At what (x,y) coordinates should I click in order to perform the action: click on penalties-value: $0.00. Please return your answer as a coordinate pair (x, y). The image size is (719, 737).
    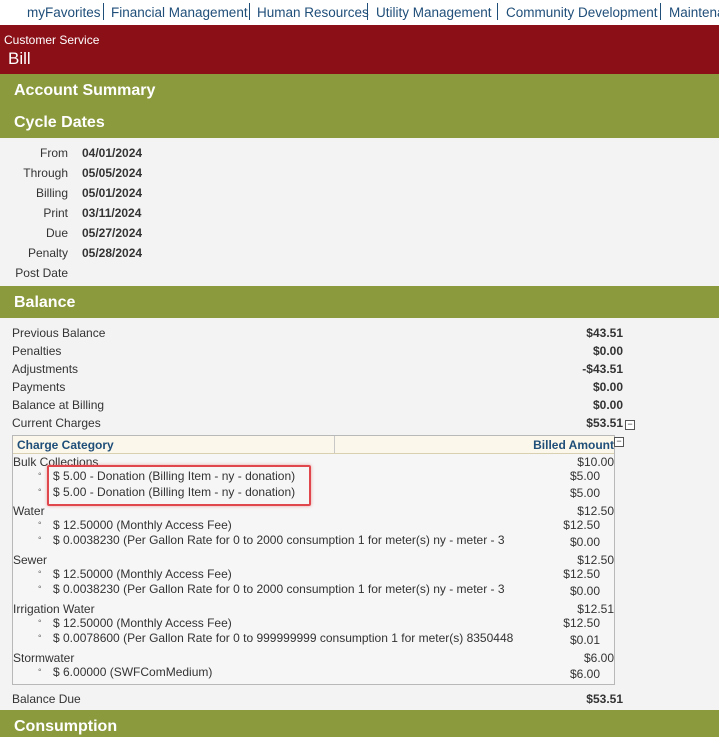
    Looking at the image, I should click on (607, 351).